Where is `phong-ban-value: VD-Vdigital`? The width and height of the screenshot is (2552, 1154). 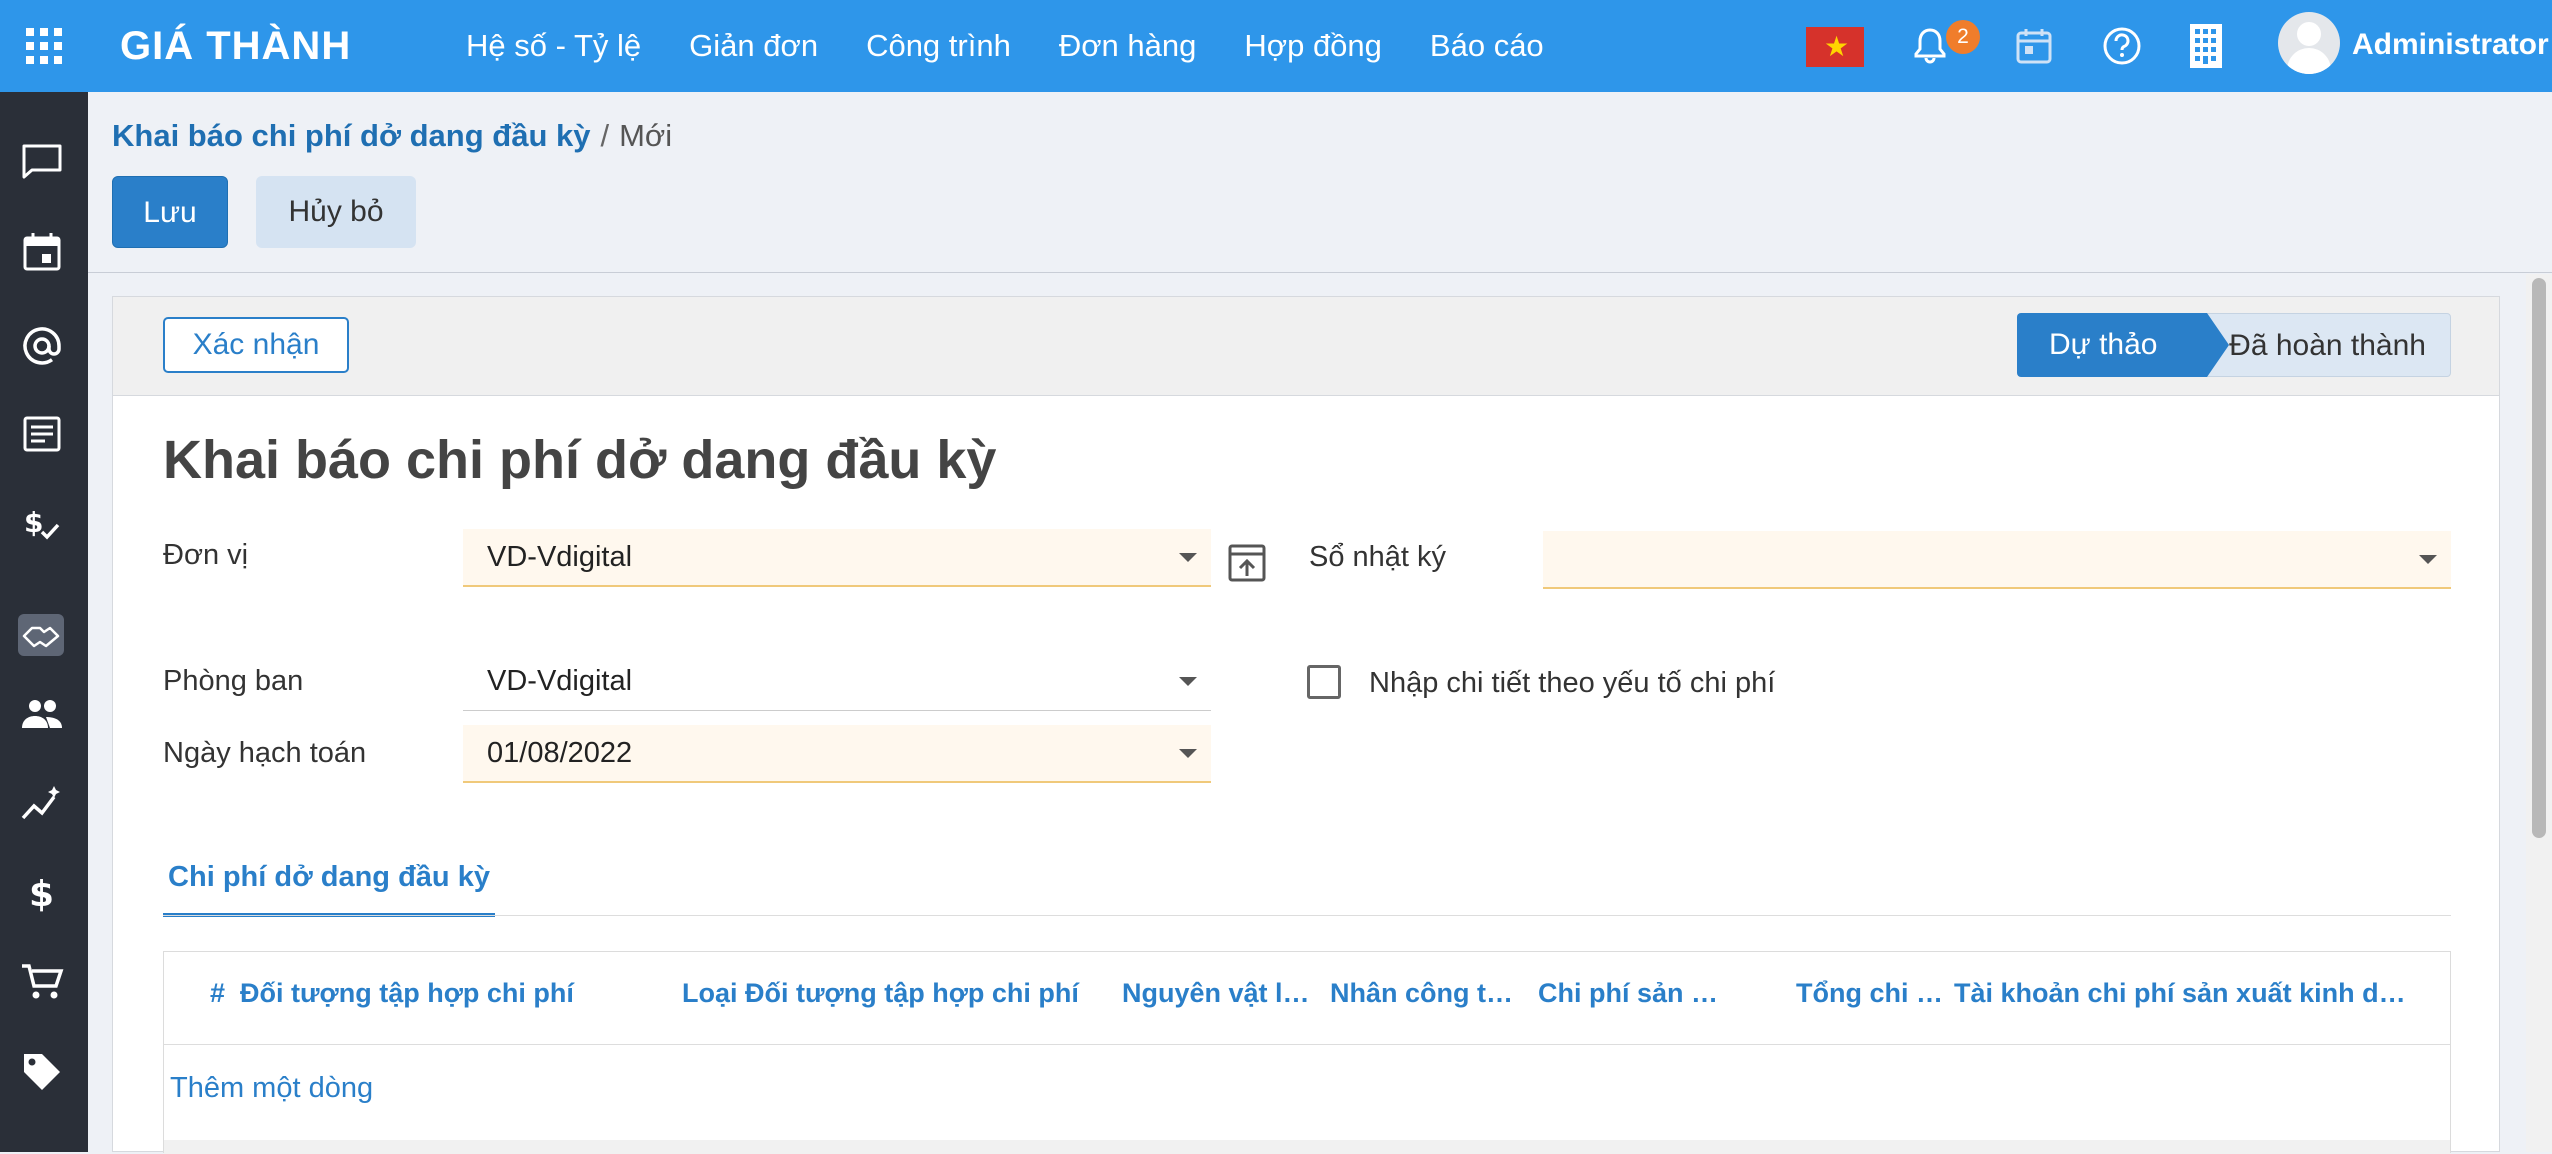
phong-ban-value: VD-Vdigital is located at coordinates (560, 681).